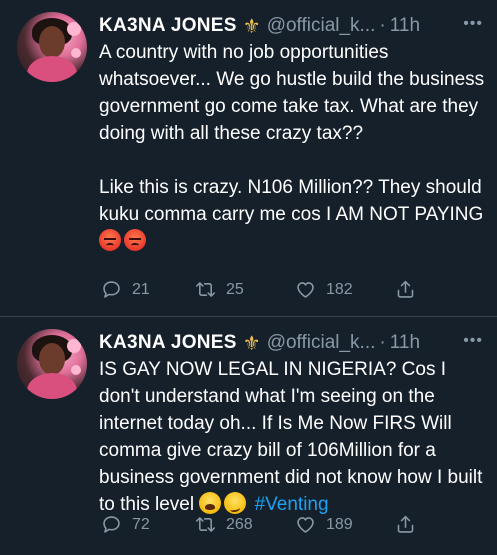  What do you see at coordinates (224, 524) in the screenshot?
I see `retweet-button: 268` at bounding box center [224, 524].